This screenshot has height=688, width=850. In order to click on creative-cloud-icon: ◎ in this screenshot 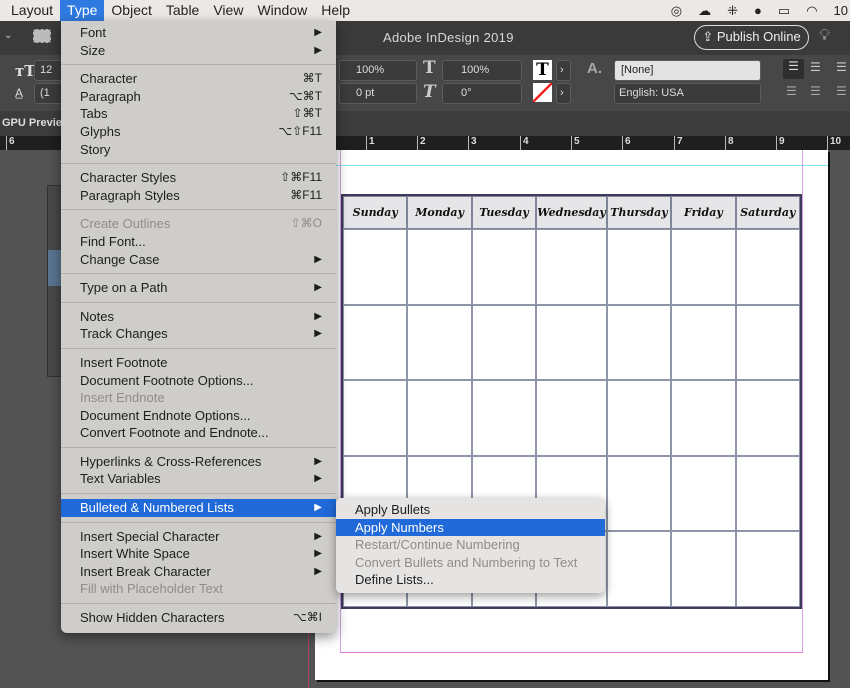, I will do `click(676, 11)`.